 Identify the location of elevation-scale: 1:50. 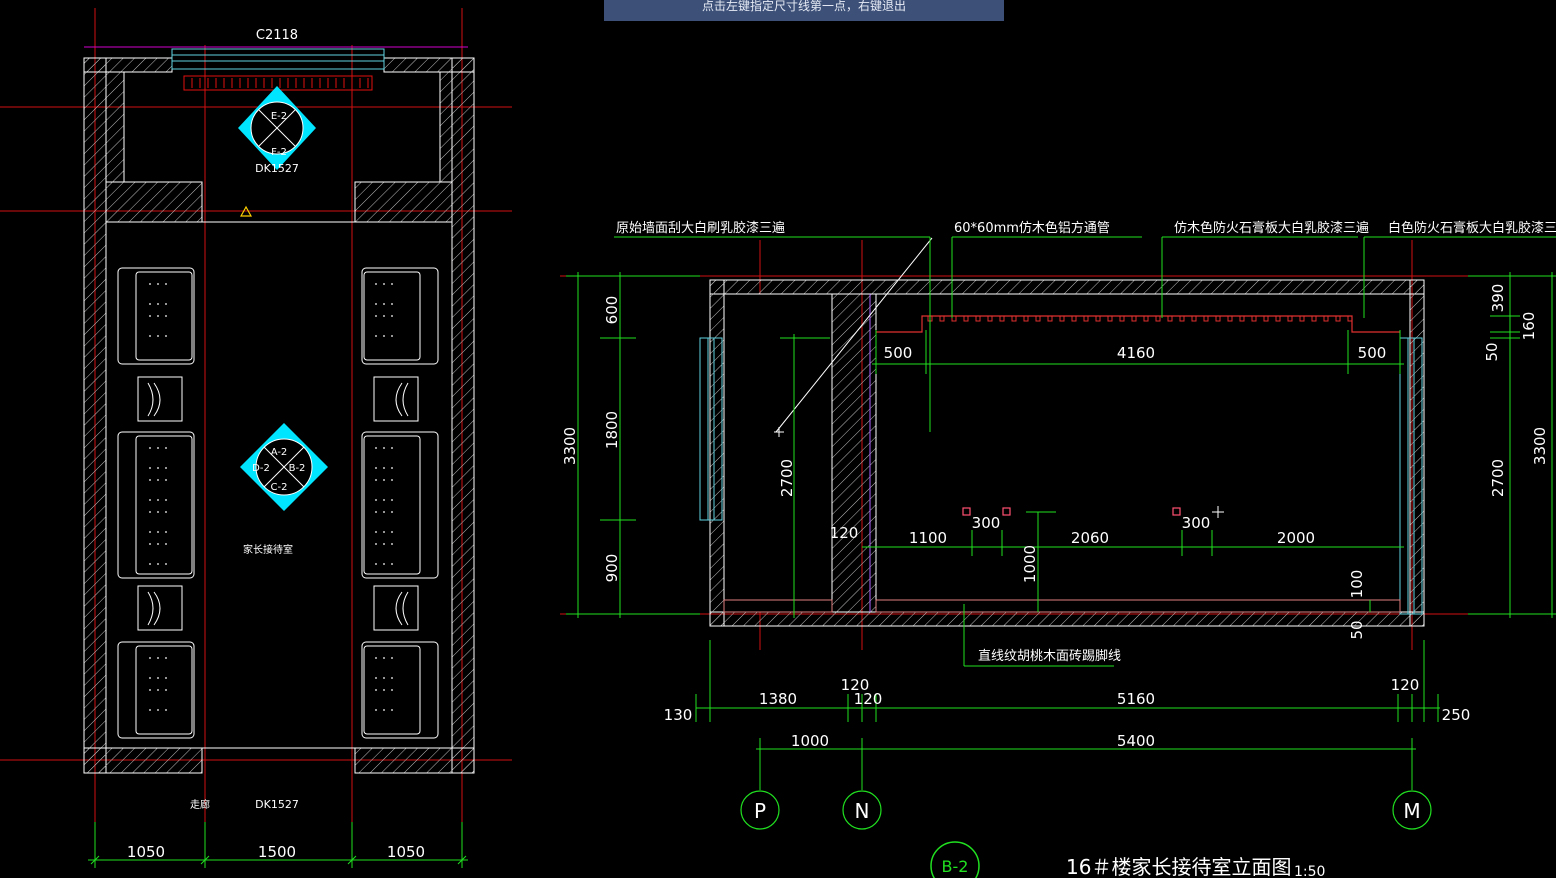
(1309, 871).